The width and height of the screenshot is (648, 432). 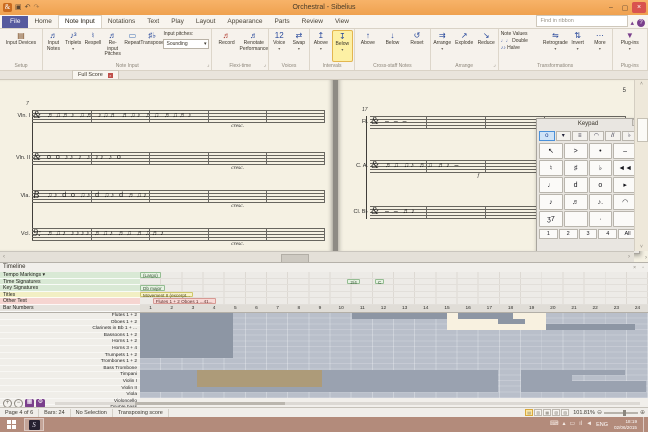 I want to click on reinput-pitches-button: ♬ Re-input Pitches, so click(x=112, y=46).